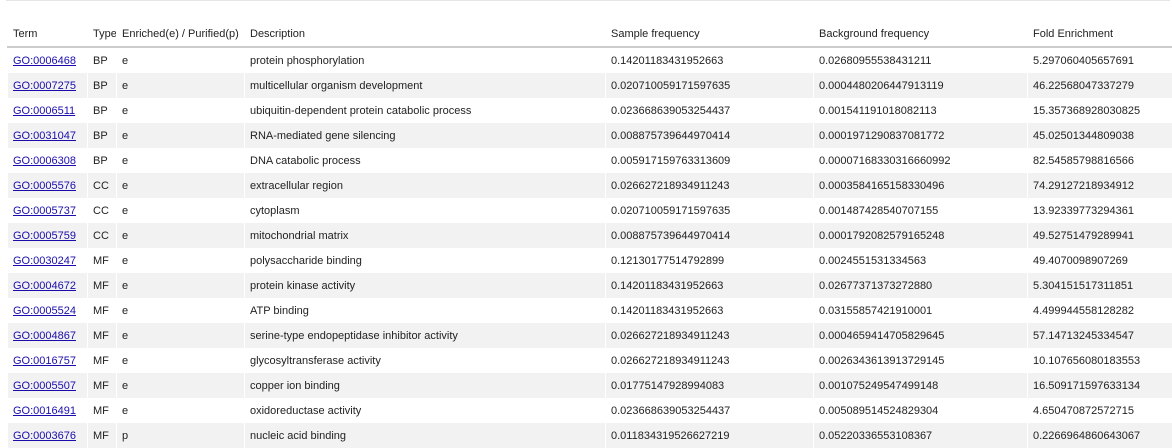 This screenshot has width=1172, height=448. What do you see at coordinates (921, 185) in the screenshot?
I see `background-frequency-cell: 0.0003584165158330496` at bounding box center [921, 185].